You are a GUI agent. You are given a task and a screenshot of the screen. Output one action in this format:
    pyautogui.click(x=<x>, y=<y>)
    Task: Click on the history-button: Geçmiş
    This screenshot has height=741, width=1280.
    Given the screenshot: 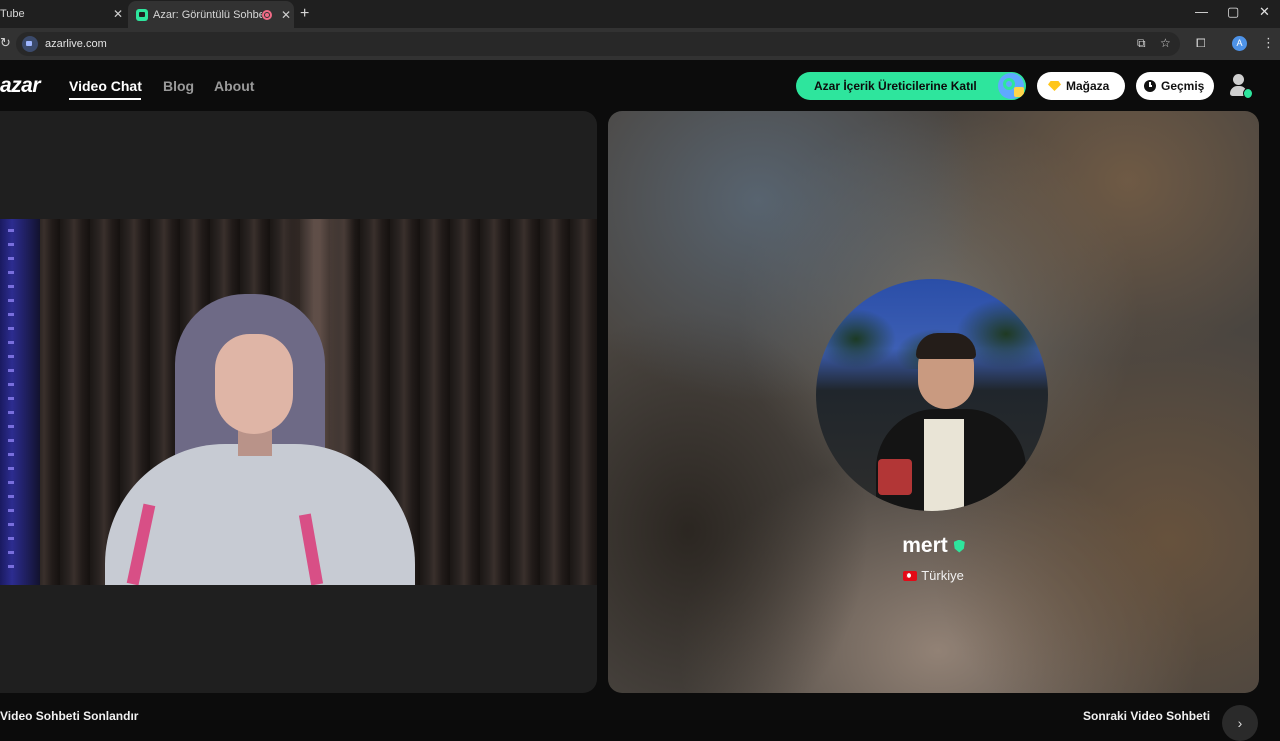 What is the action you would take?
    pyautogui.click(x=1175, y=86)
    